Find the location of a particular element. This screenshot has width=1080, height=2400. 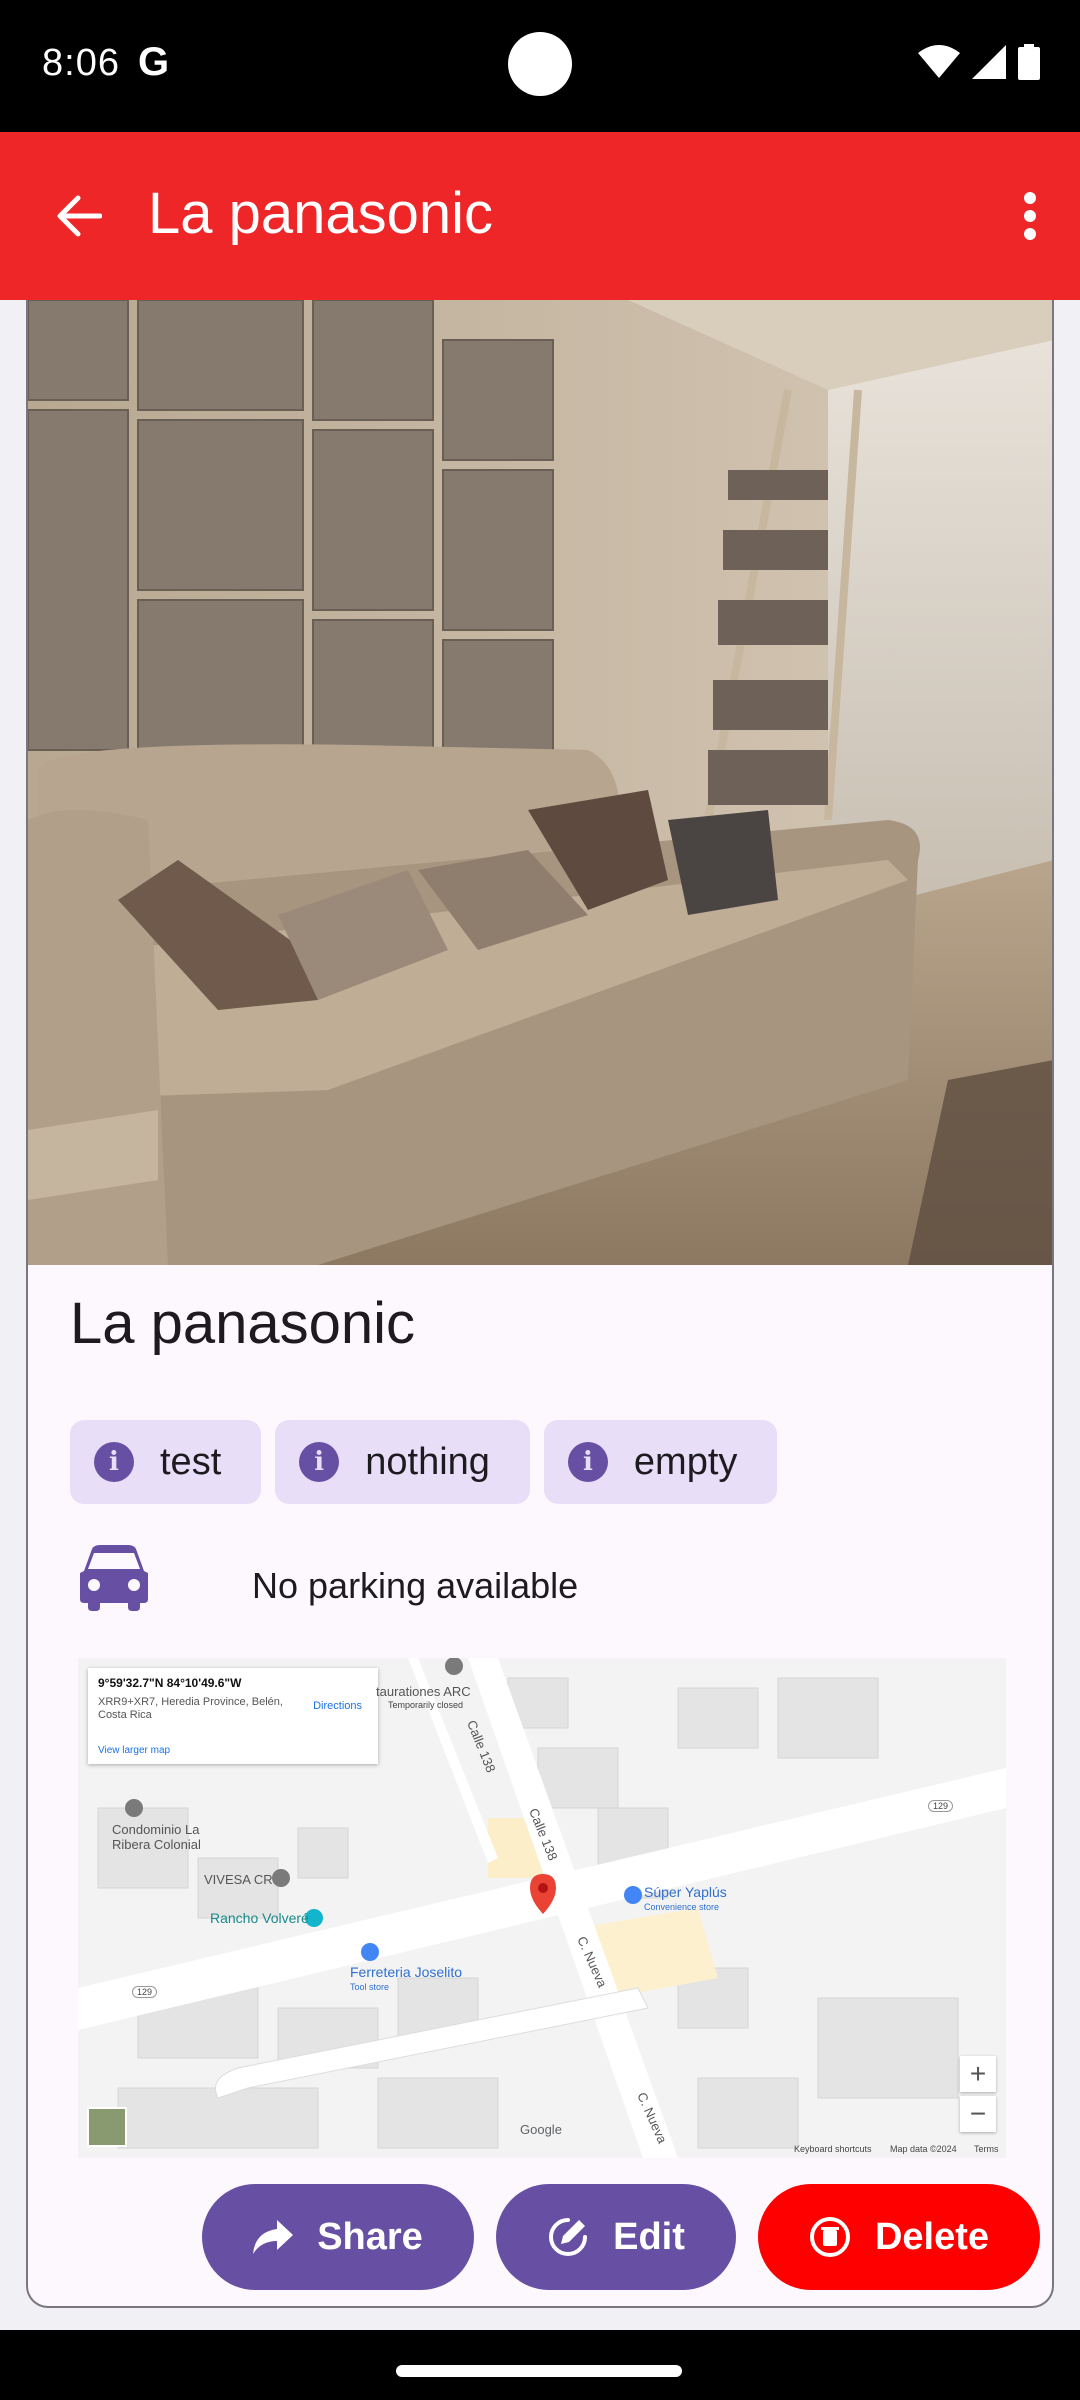

share-button: Share is located at coordinates (338, 2237).